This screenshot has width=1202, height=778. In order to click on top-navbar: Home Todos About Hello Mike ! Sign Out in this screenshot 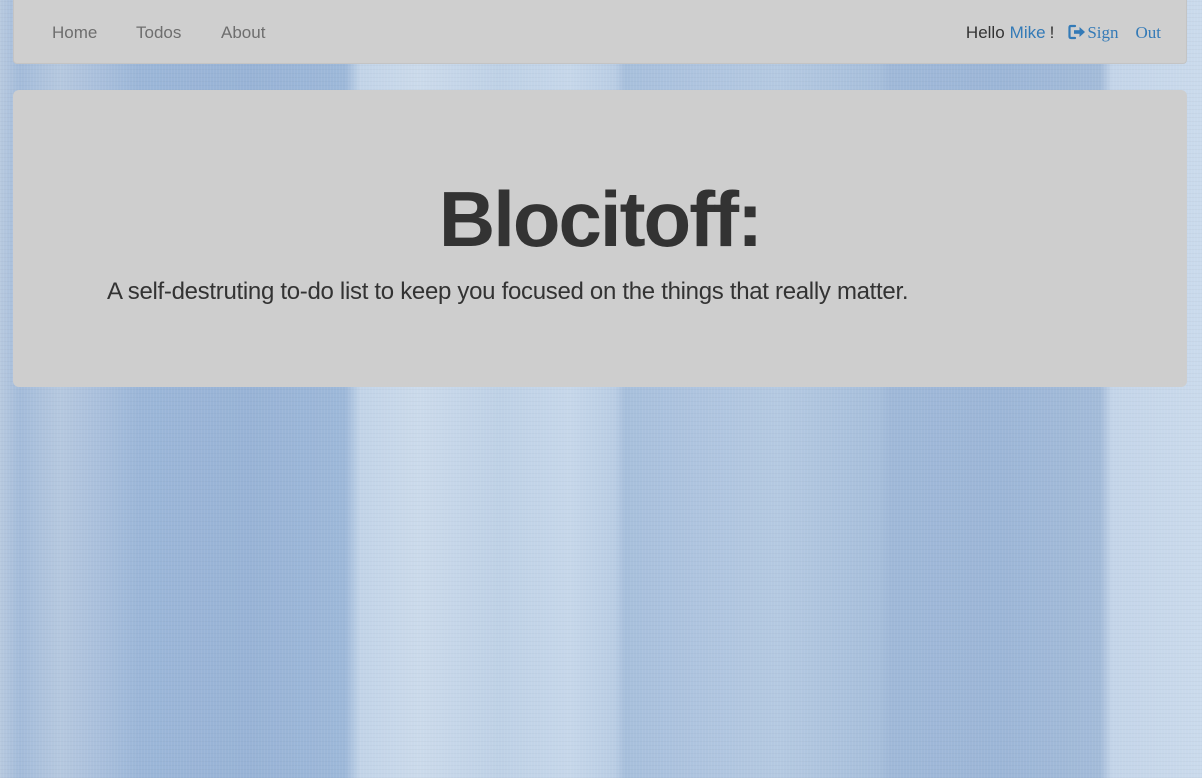, I will do `click(600, 32)`.